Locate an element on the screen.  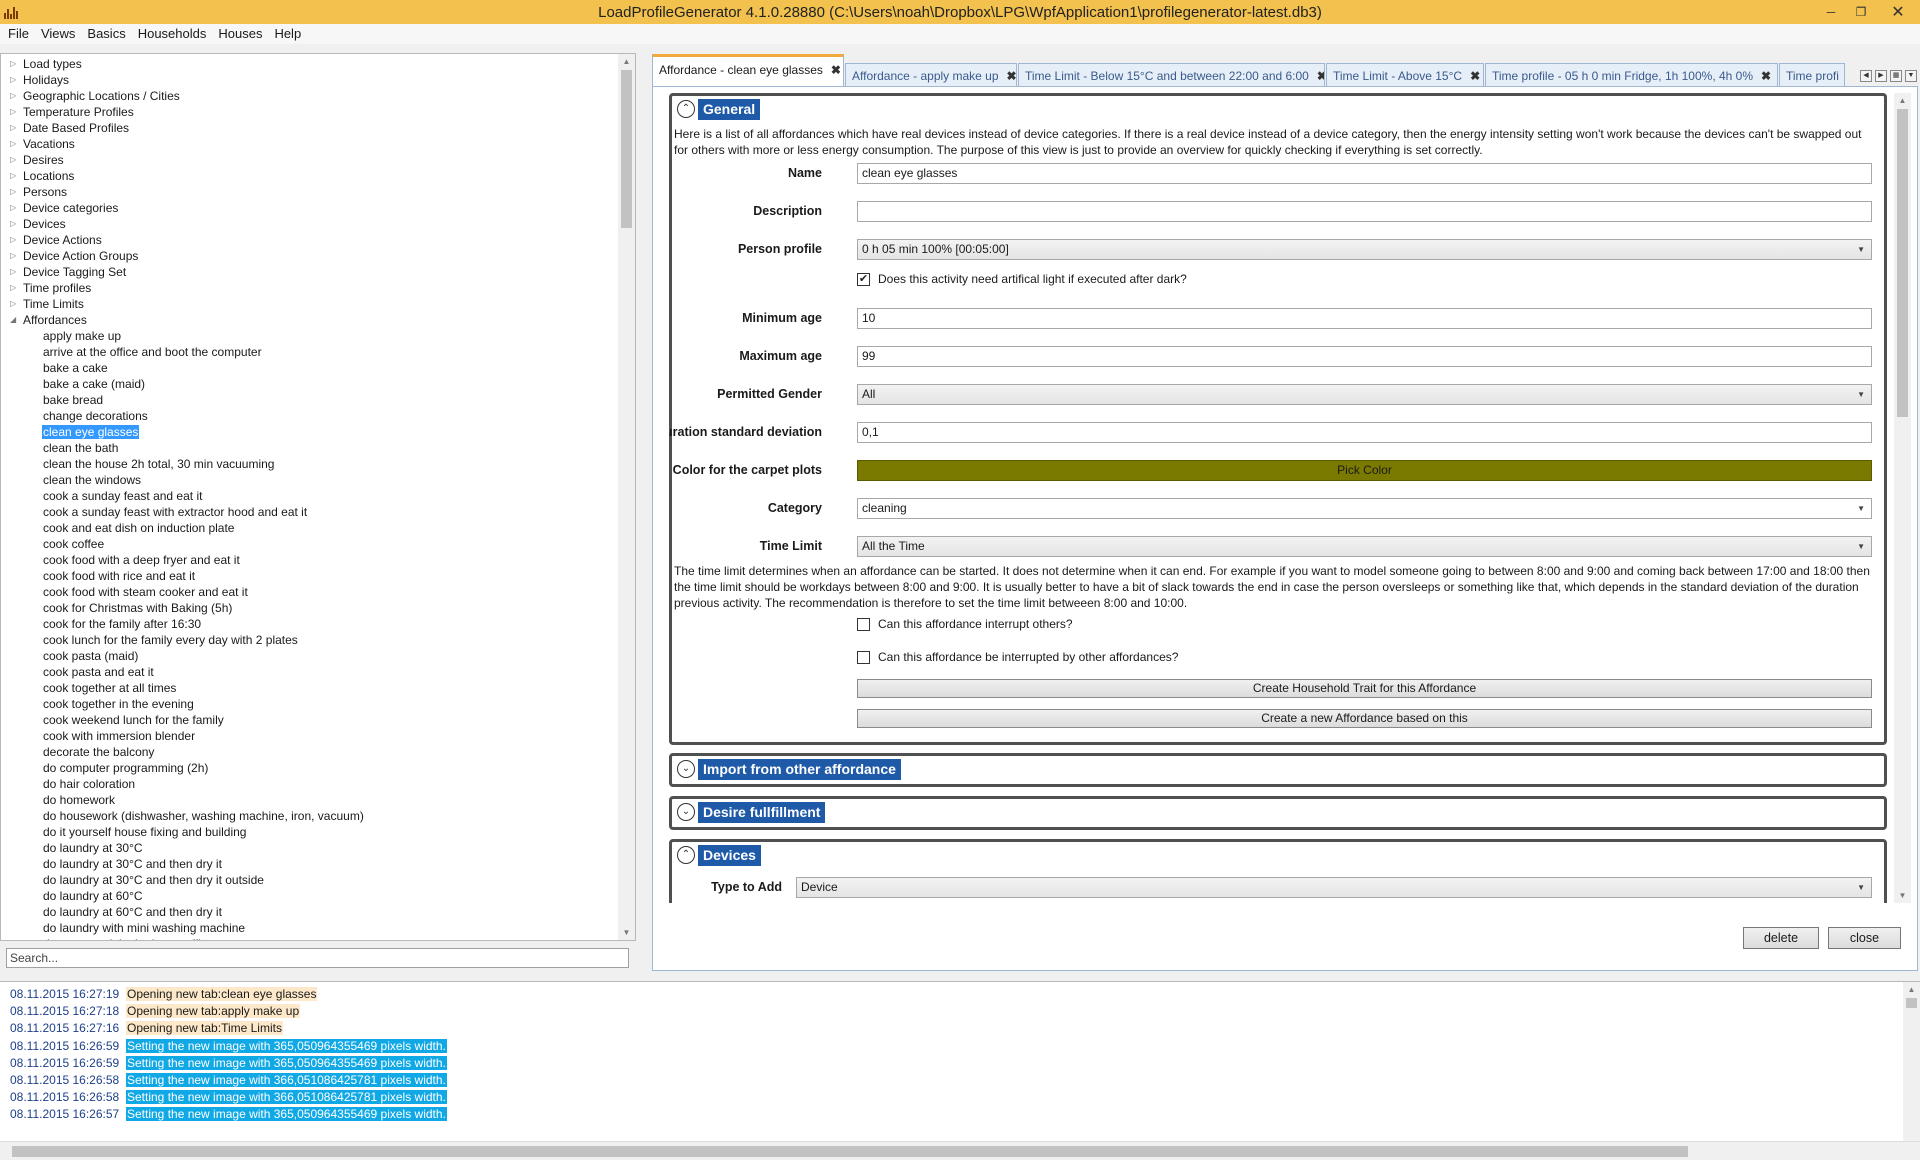
tree-category: ▷ Time profiles is located at coordinates (309, 288).